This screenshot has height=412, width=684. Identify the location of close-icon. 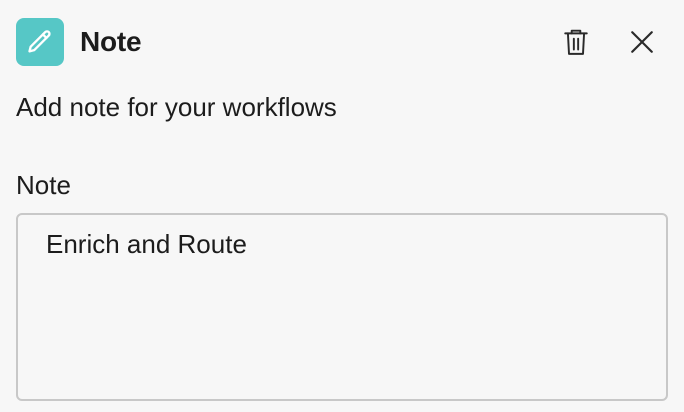
(642, 42).